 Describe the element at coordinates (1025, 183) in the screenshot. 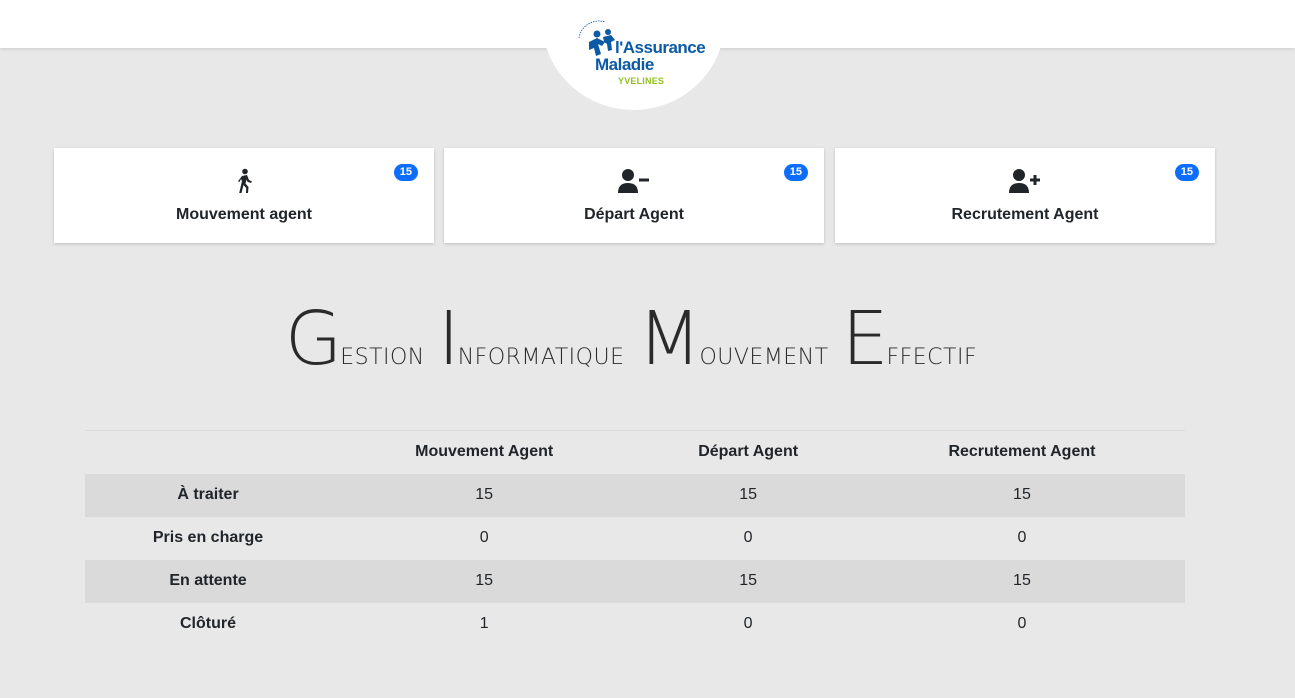

I see `user-plus-icon` at that location.